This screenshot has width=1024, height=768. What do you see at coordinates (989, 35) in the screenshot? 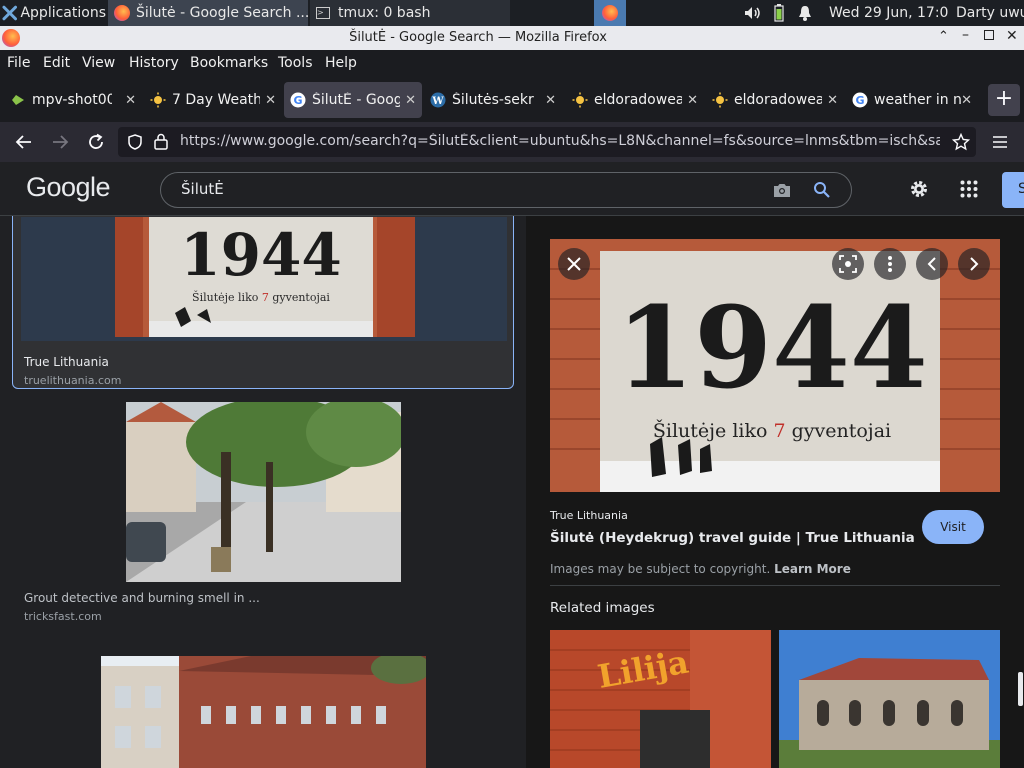
I see `maximize-window-icon` at bounding box center [989, 35].